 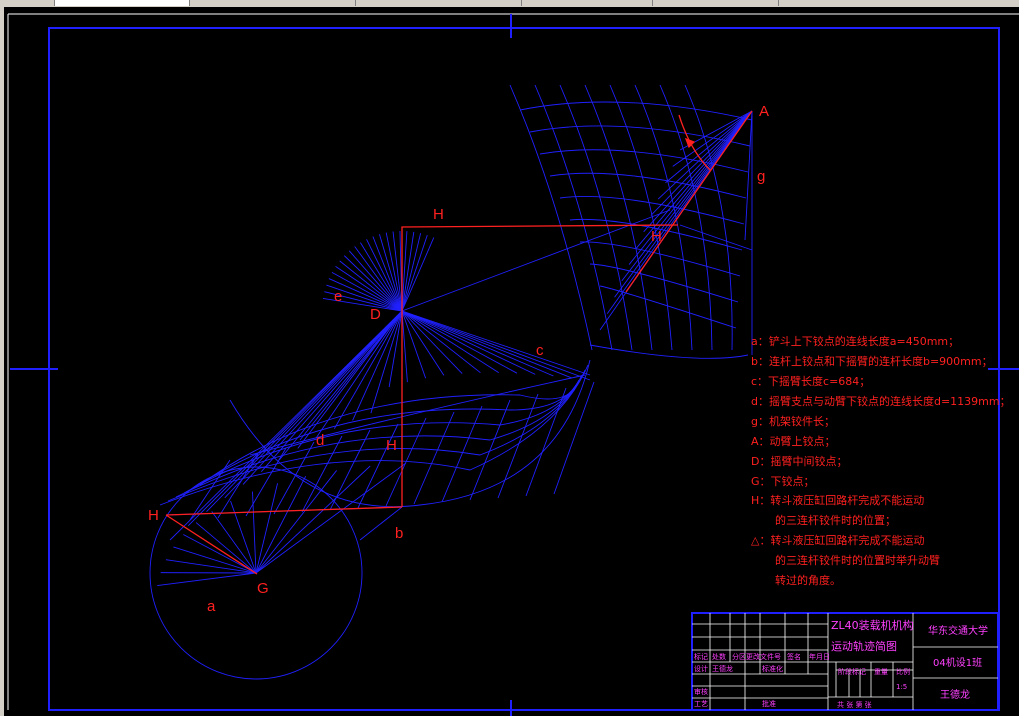 I want to click on designer-name: 王德龙, so click(x=722, y=668).